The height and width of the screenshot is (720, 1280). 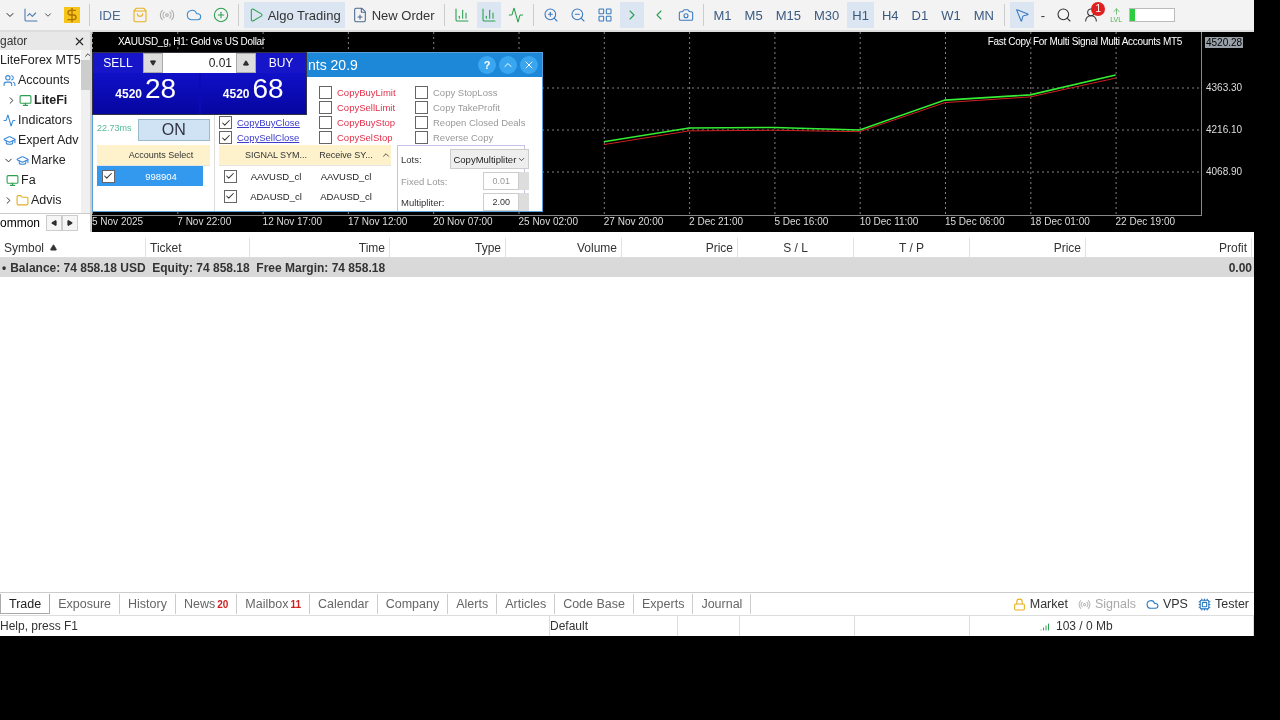 What do you see at coordinates (173, 130) in the screenshot?
I see `power-button: ON` at bounding box center [173, 130].